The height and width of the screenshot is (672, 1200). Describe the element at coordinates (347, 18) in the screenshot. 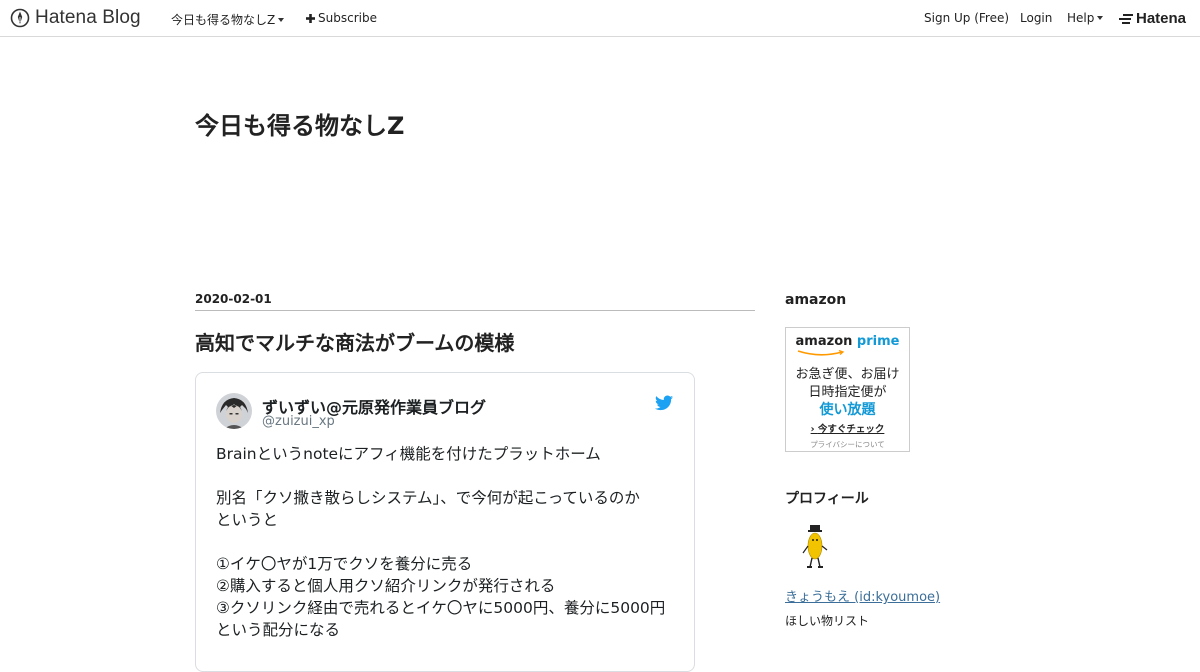

I see `subscribe-label: Subscribe` at that location.